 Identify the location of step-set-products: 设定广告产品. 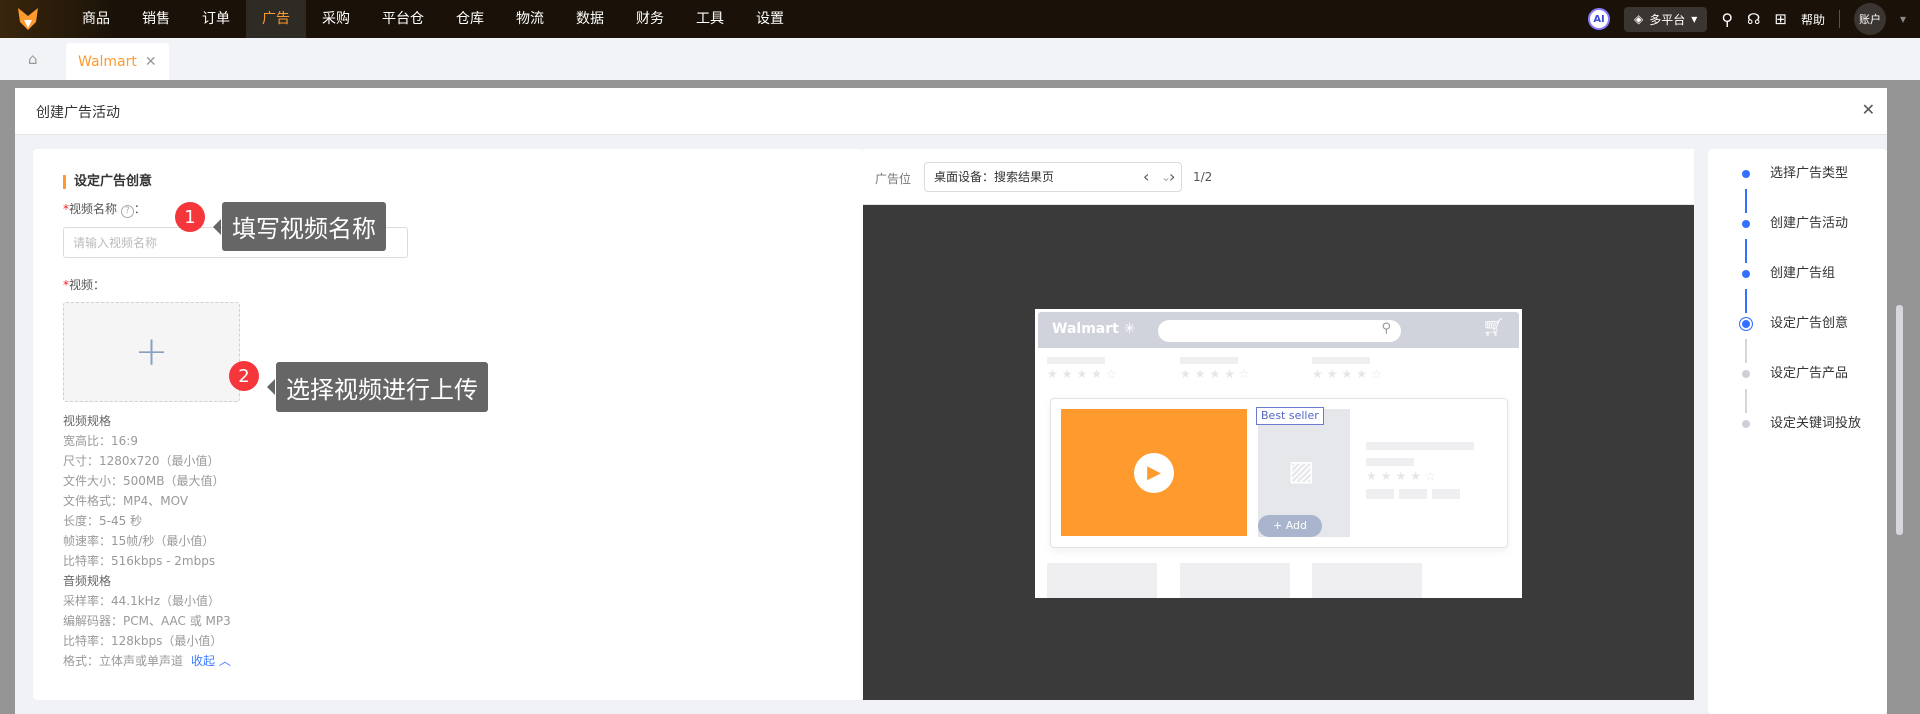
(1797, 374).